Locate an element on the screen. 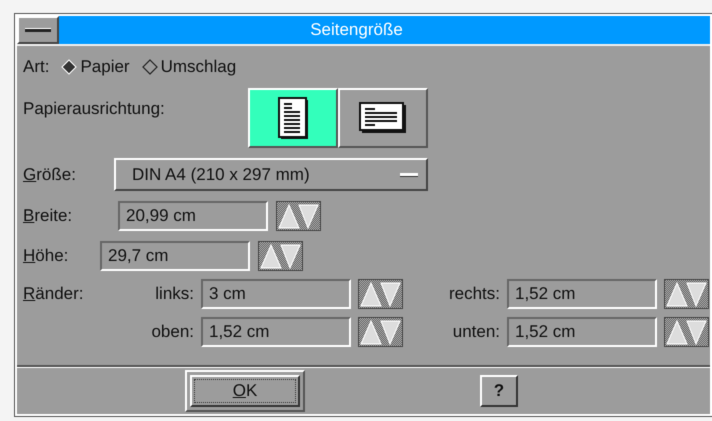 The width and height of the screenshot is (712, 421). portrait-page-icon is located at coordinates (293, 118).